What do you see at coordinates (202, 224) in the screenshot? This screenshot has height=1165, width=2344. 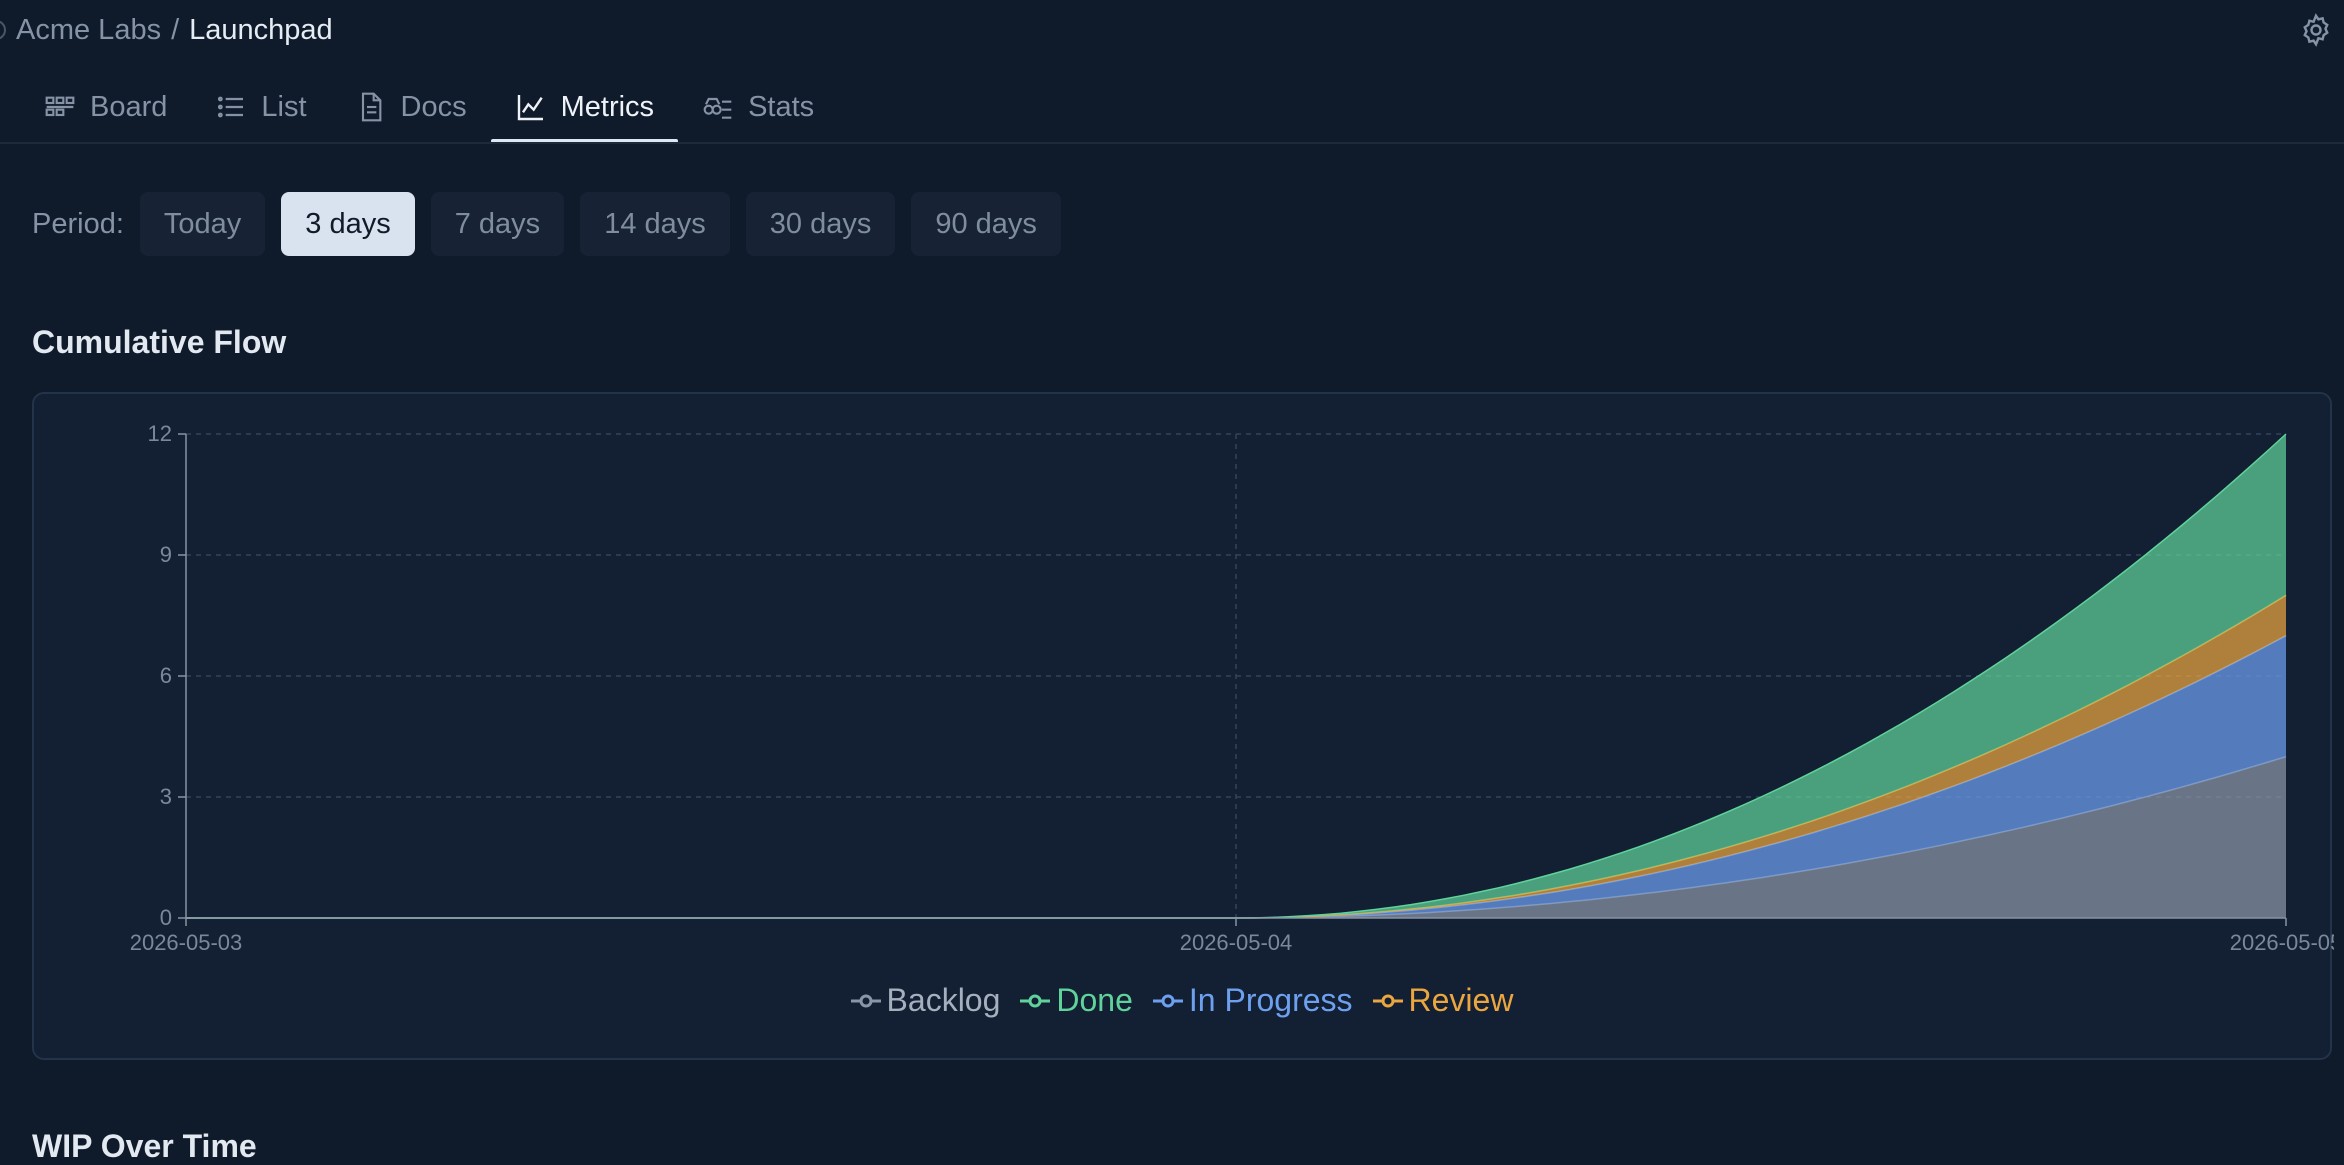 I see `period-today-button: Today` at bounding box center [202, 224].